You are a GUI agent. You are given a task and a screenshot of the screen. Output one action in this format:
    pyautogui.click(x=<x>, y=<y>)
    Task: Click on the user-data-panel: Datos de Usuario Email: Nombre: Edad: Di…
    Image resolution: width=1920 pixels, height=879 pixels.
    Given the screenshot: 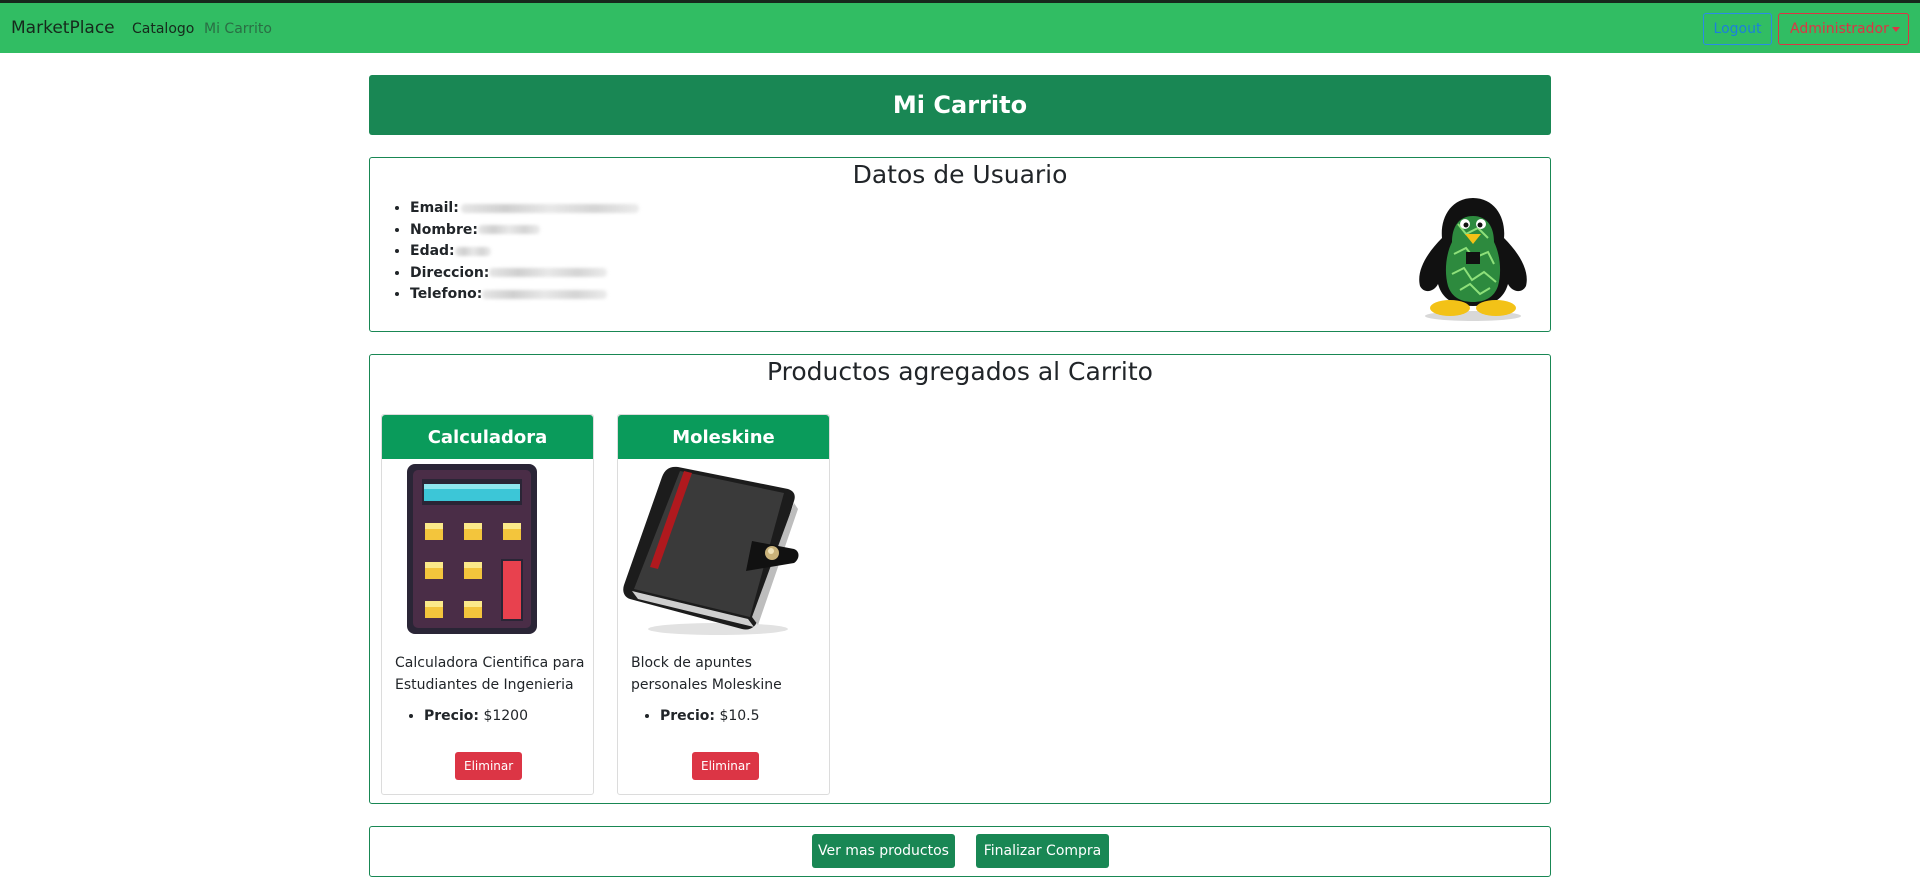 What is the action you would take?
    pyautogui.click(x=960, y=244)
    